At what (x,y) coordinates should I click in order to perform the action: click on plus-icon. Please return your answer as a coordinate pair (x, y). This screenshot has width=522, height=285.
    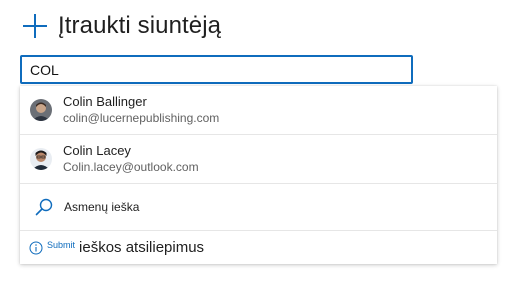
    Looking at the image, I should click on (35, 26).